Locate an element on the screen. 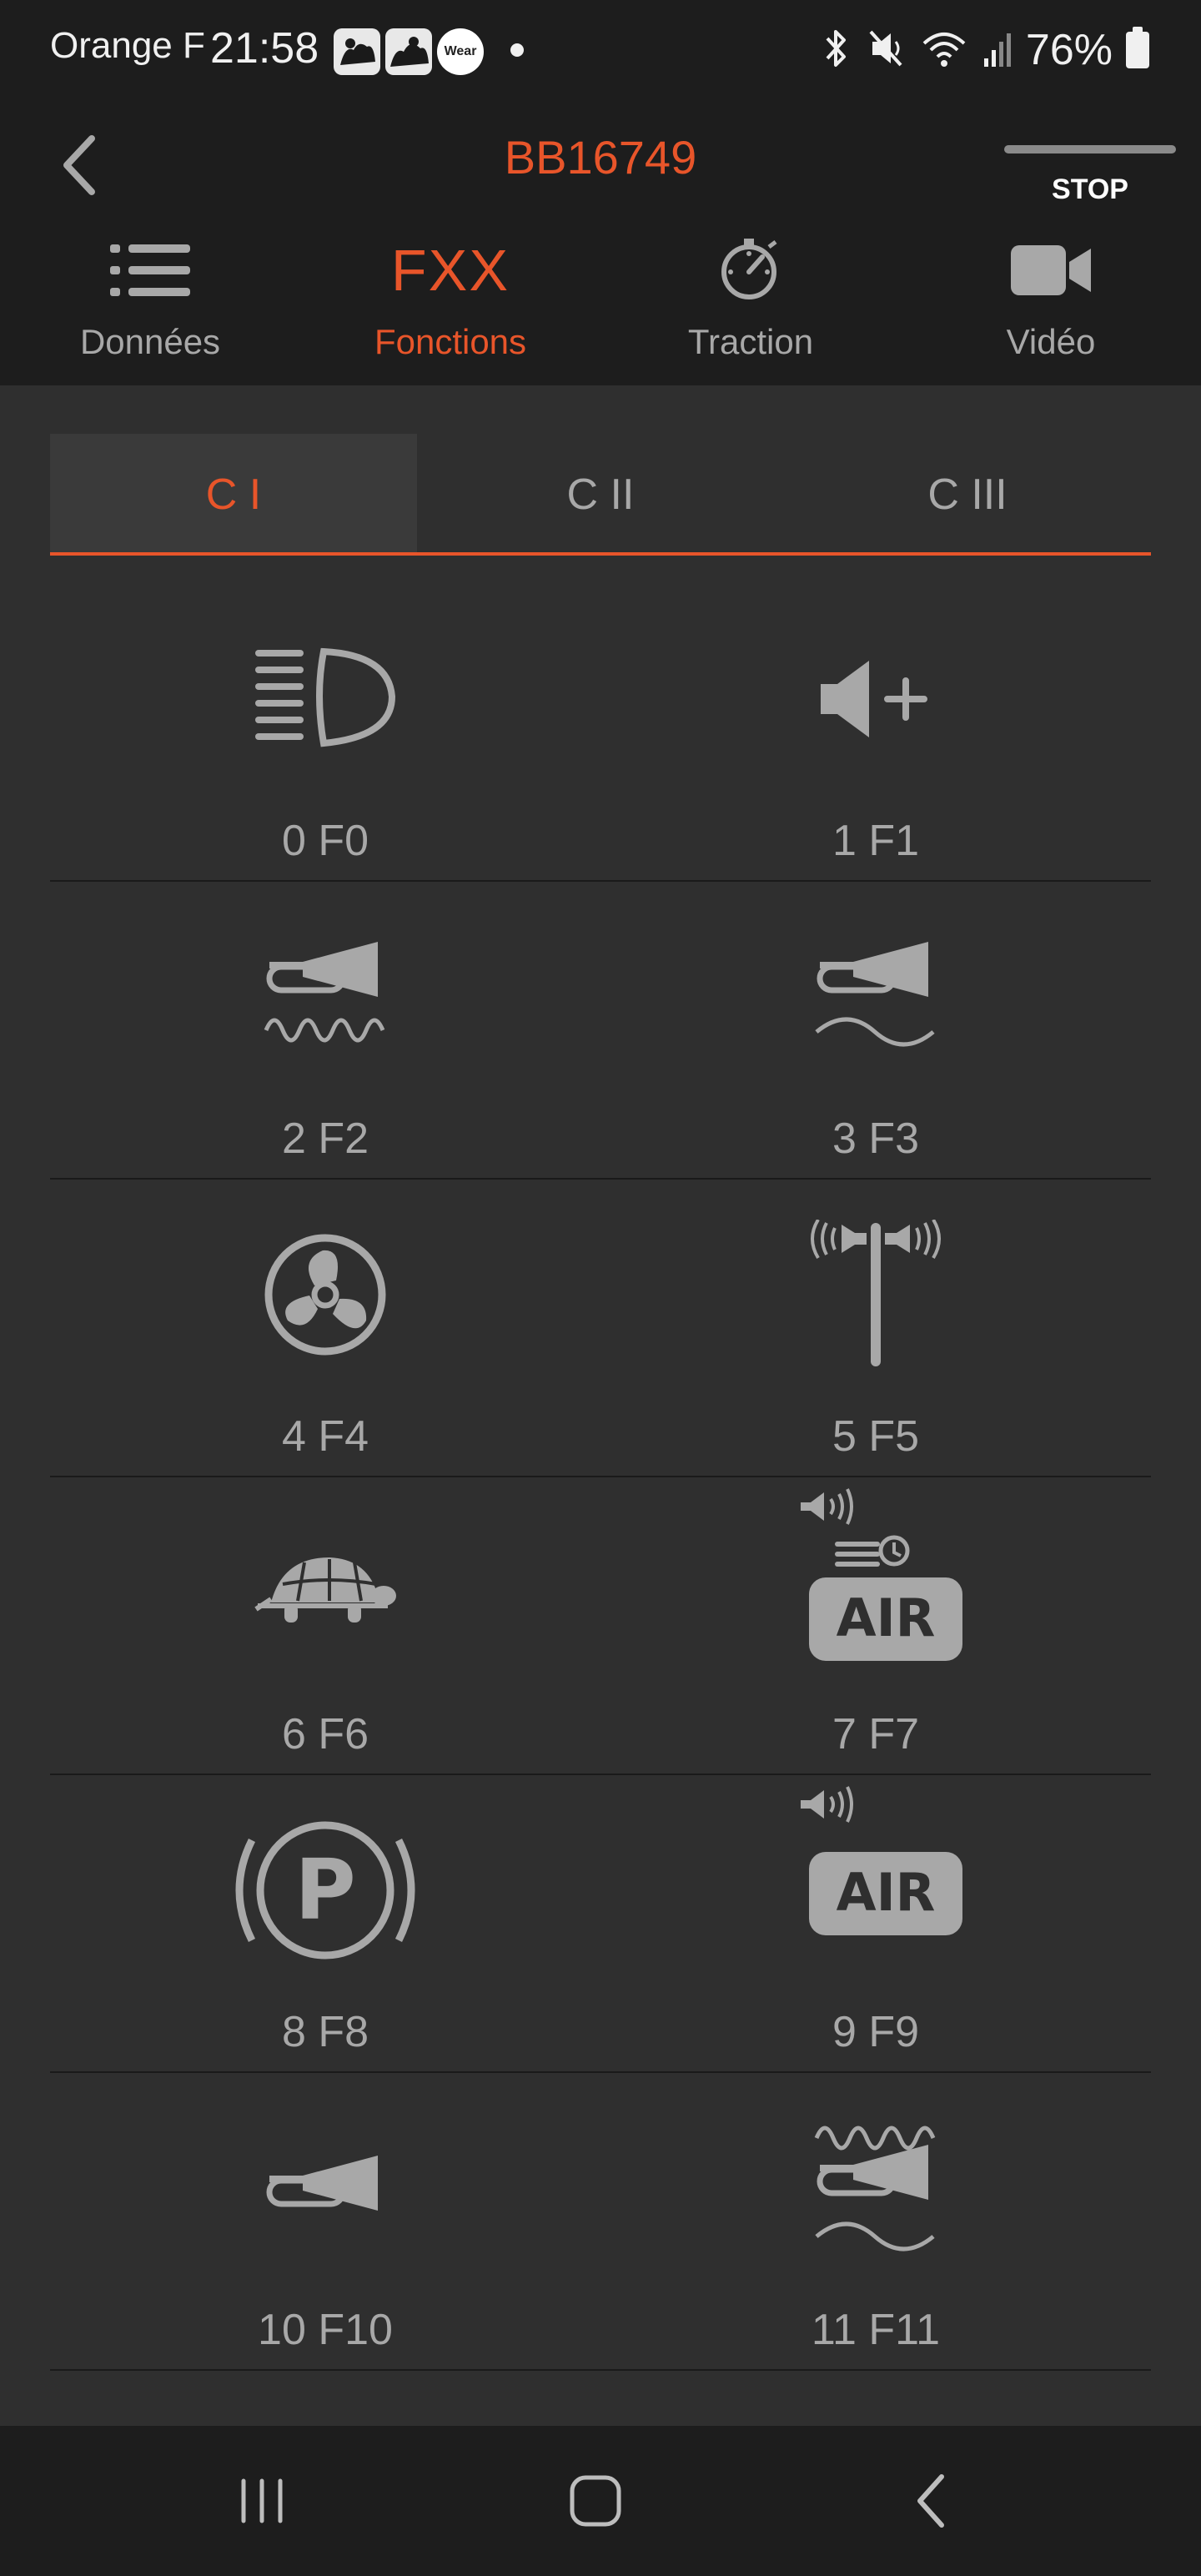  horn-low-icon is located at coordinates (876, 997).